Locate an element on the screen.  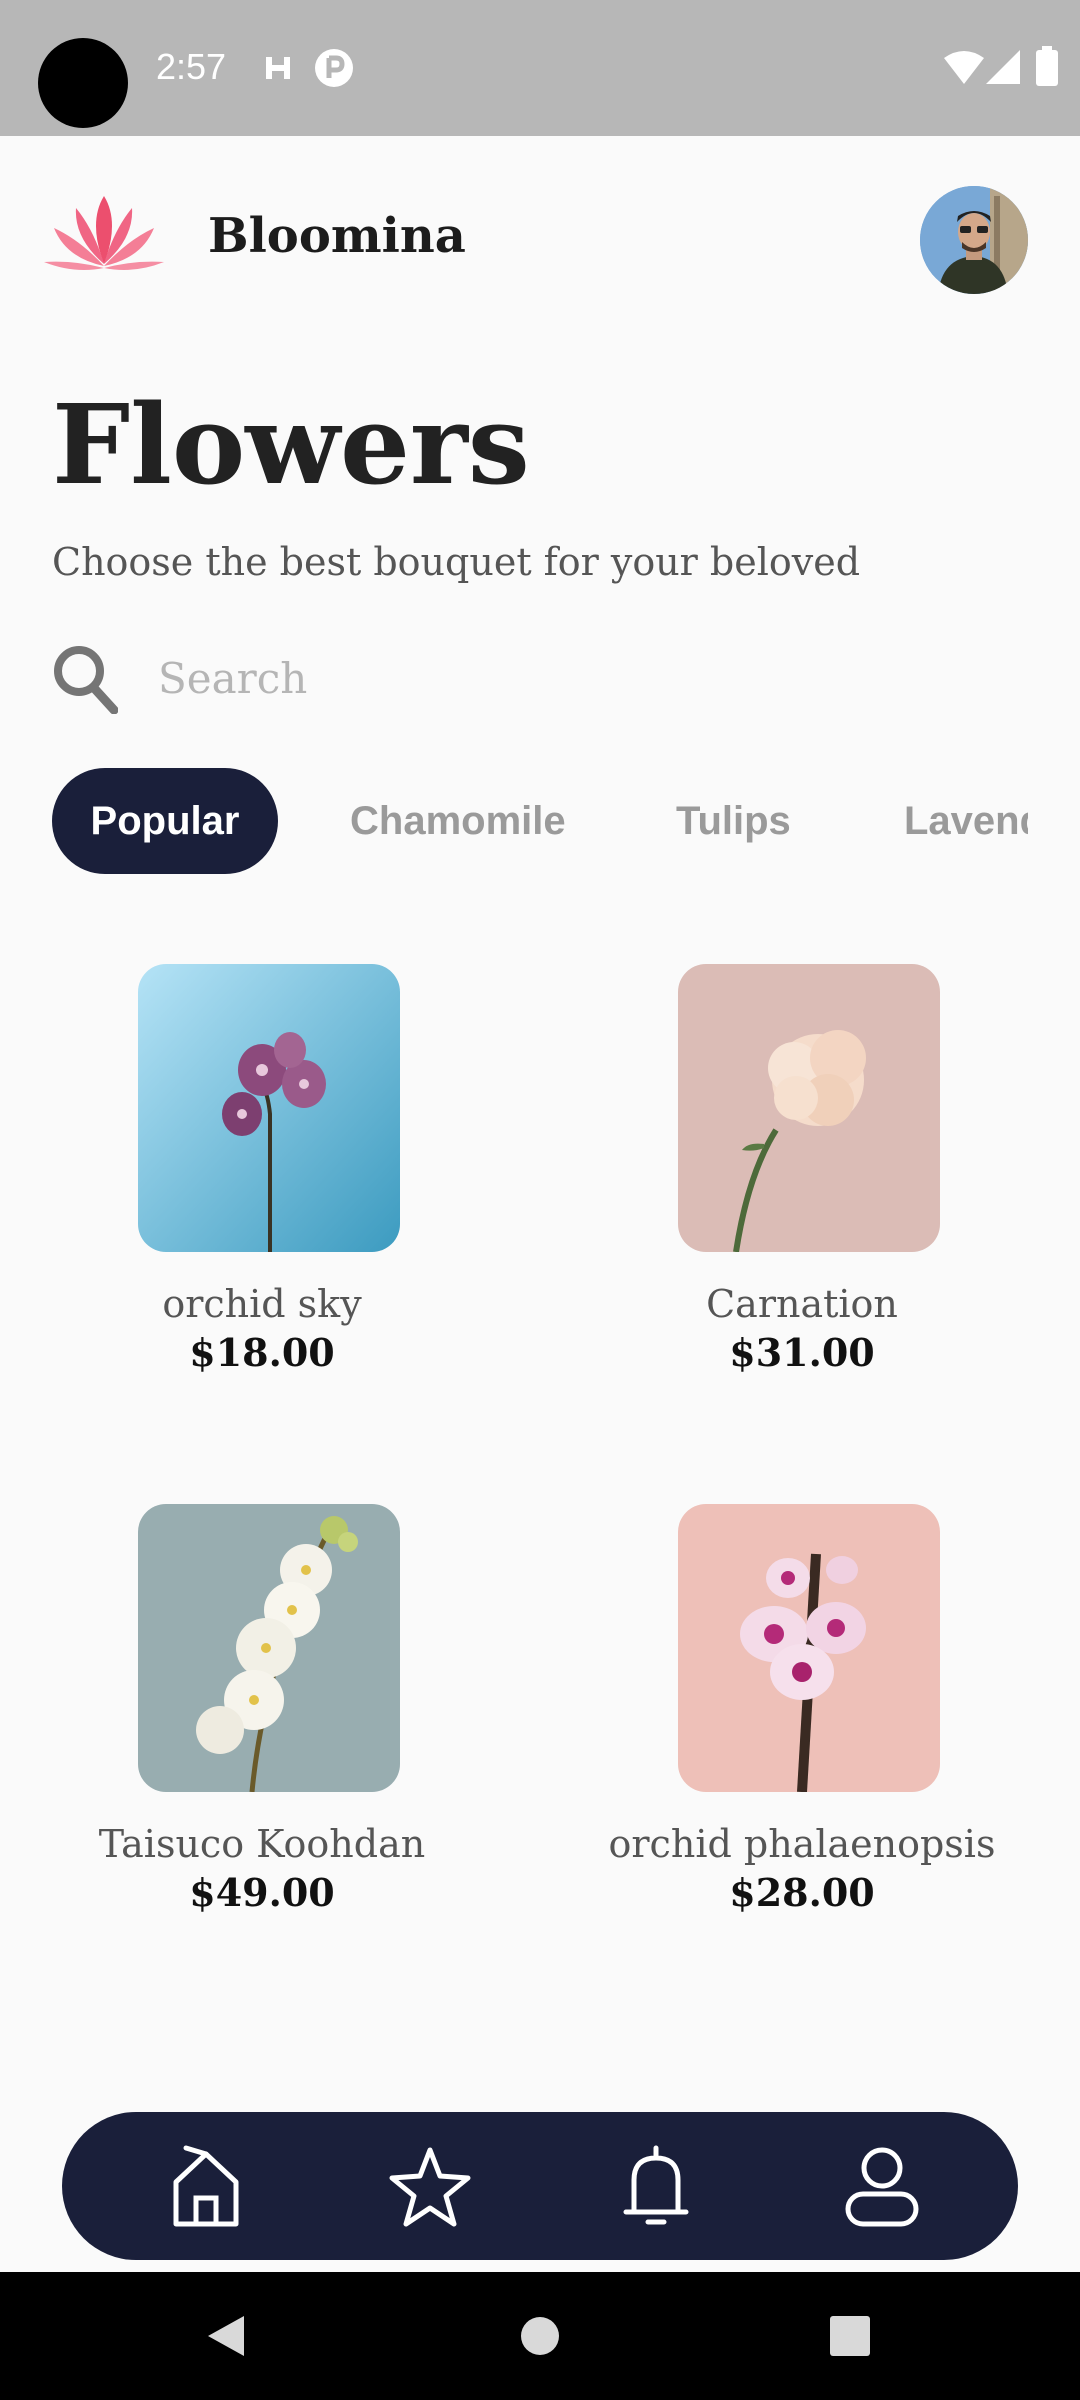
camera-cutout is located at coordinates (83, 83).